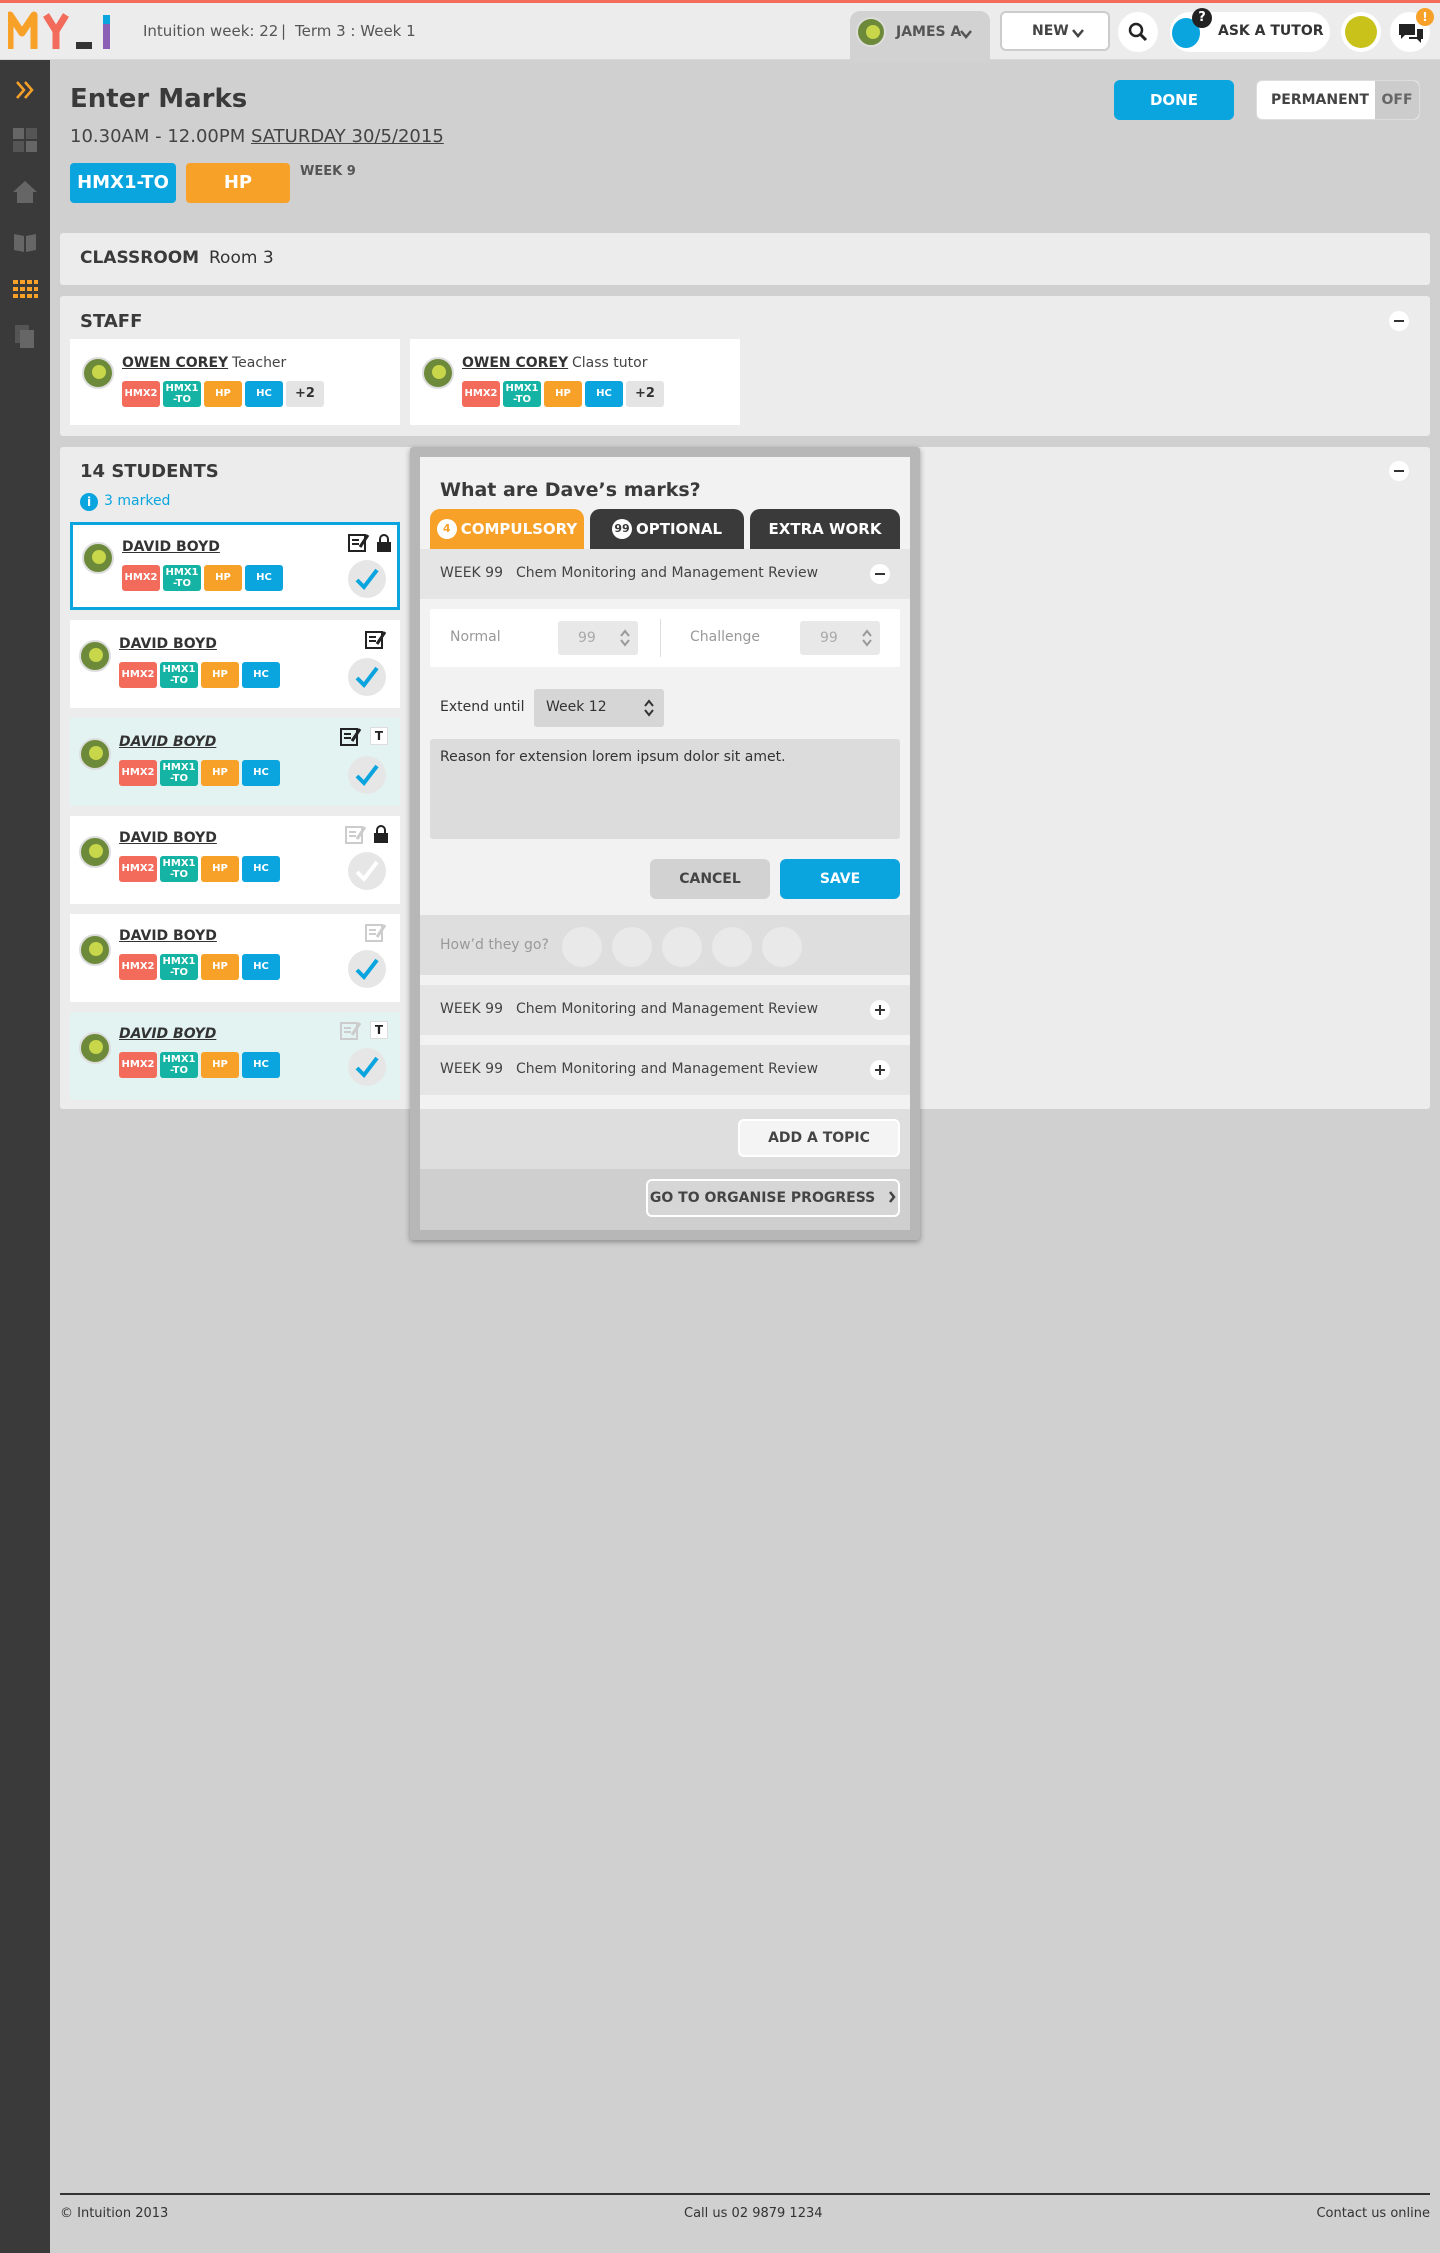 The height and width of the screenshot is (2253, 1440). Describe the element at coordinates (25, 140) in the screenshot. I see `dashboard-icon` at that location.